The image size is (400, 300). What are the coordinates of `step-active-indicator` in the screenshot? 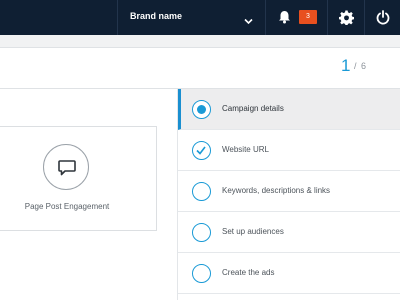 It's located at (201, 109).